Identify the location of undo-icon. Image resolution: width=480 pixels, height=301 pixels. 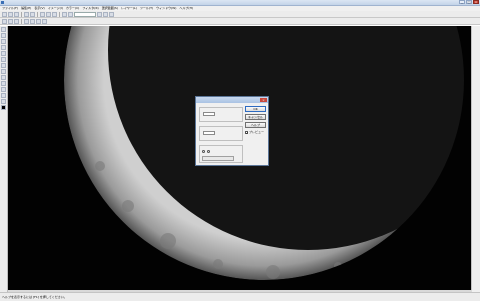
(26, 14).